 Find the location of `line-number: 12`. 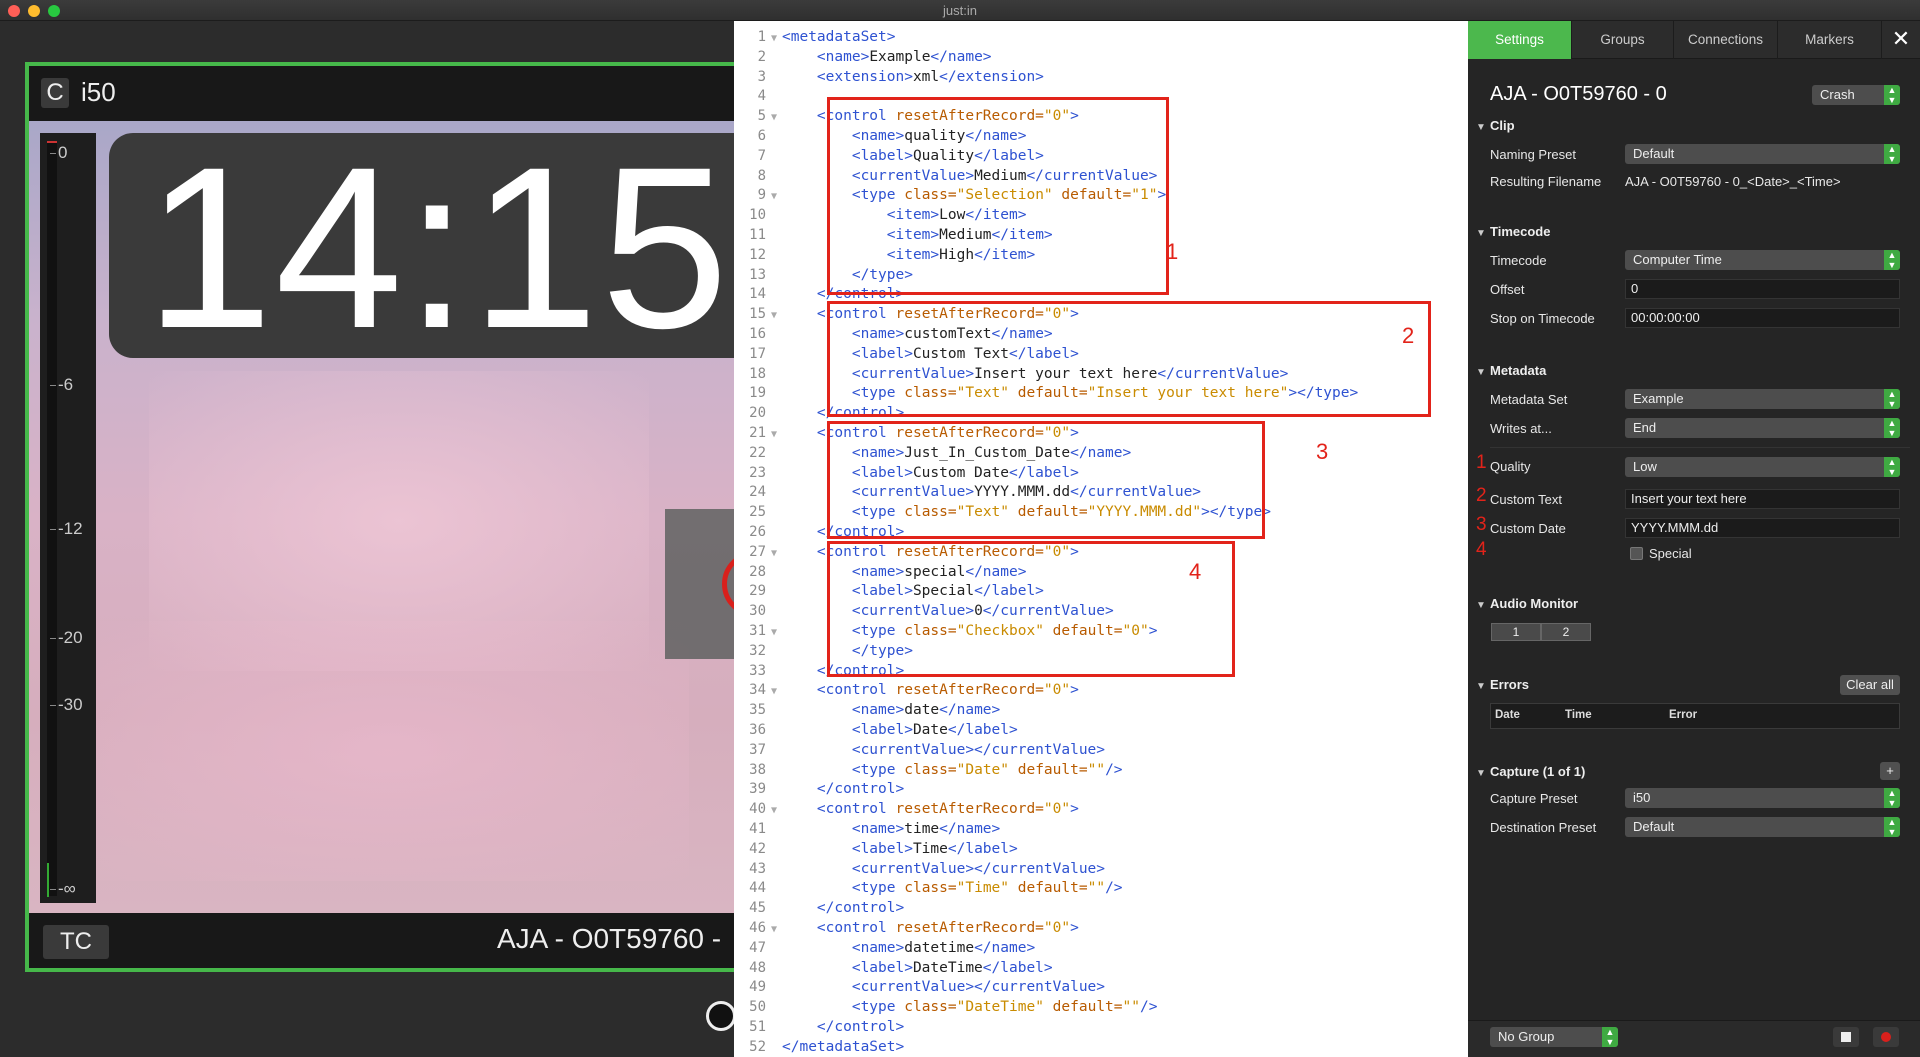

line-number: 12 is located at coordinates (757, 254).